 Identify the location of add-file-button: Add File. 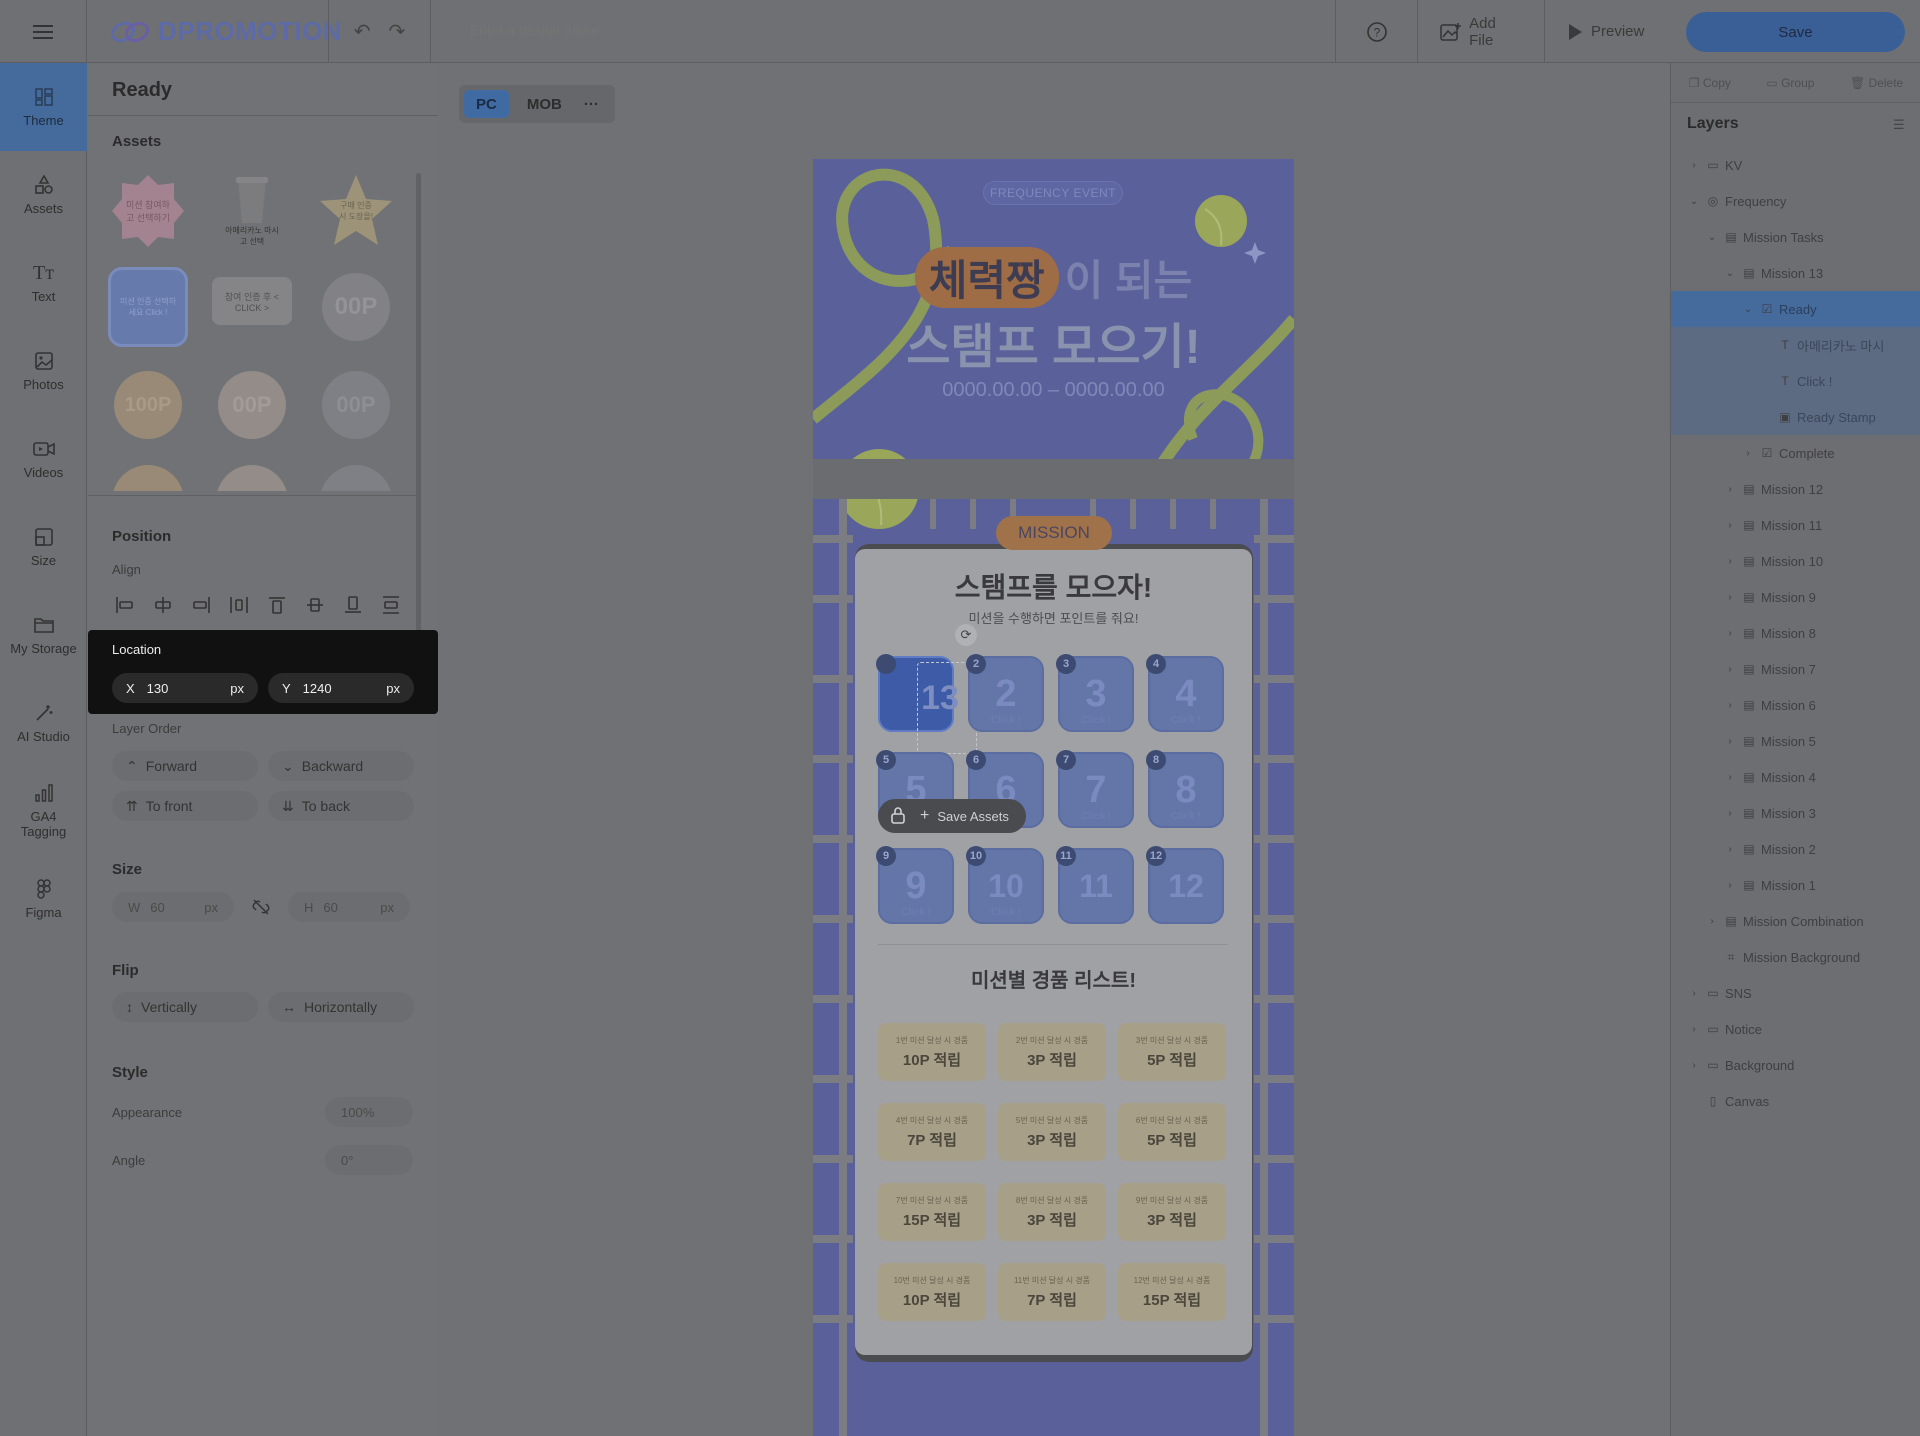
(1480, 31).